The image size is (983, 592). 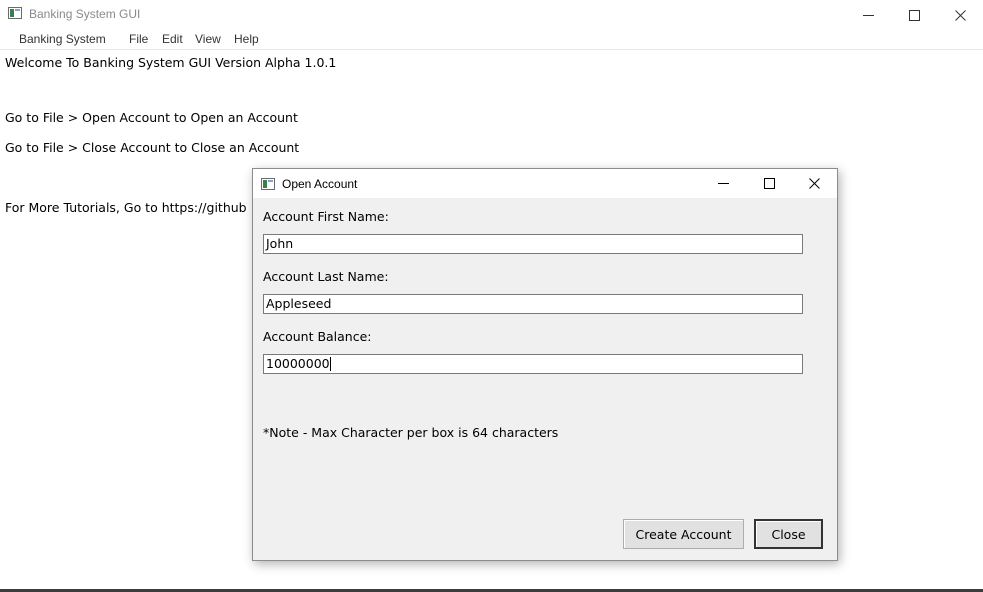 What do you see at coordinates (533, 244) in the screenshot?
I see `first-name-input: John` at bounding box center [533, 244].